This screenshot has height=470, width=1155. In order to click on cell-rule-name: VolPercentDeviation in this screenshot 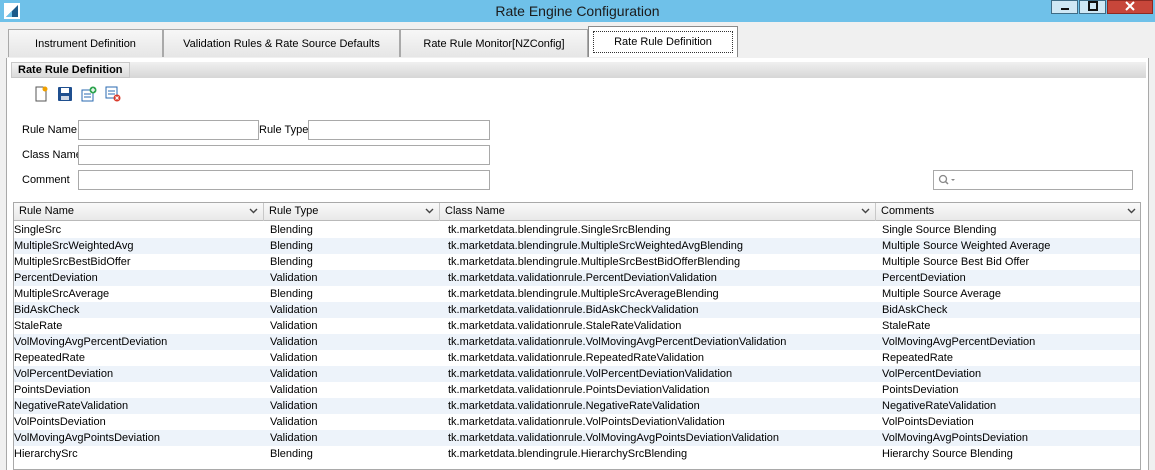, I will do `click(64, 374)`.